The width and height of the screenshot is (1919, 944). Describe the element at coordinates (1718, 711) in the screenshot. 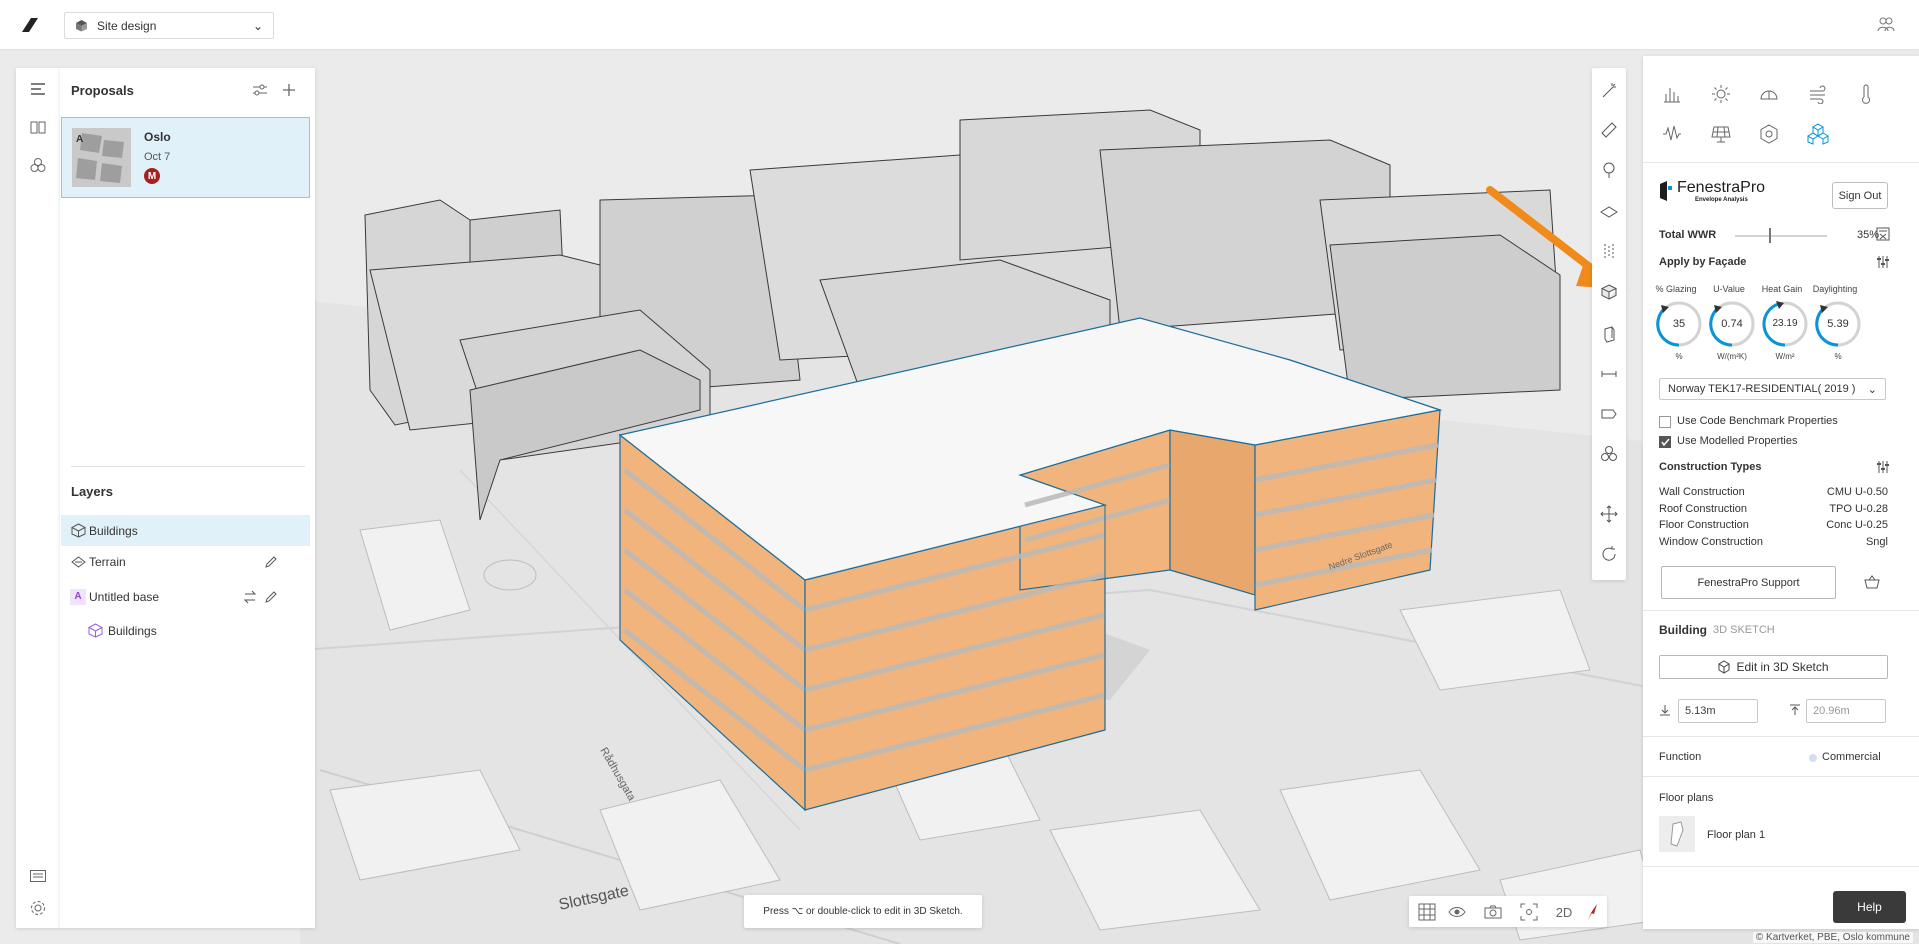

I see `base-height-input: 5.13m` at that location.